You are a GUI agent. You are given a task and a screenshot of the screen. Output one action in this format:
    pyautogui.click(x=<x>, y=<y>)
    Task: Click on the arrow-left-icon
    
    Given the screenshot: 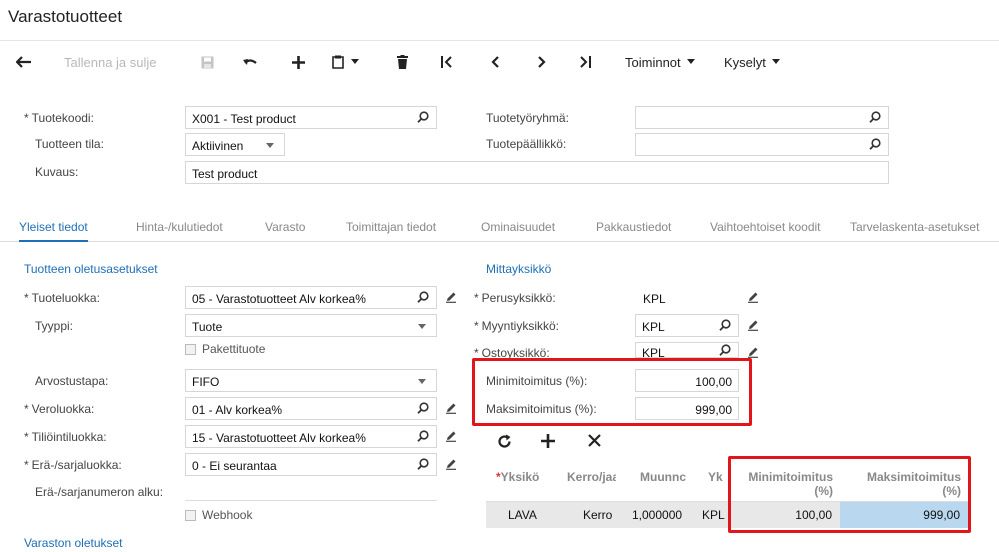 What is the action you would take?
    pyautogui.click(x=23, y=62)
    